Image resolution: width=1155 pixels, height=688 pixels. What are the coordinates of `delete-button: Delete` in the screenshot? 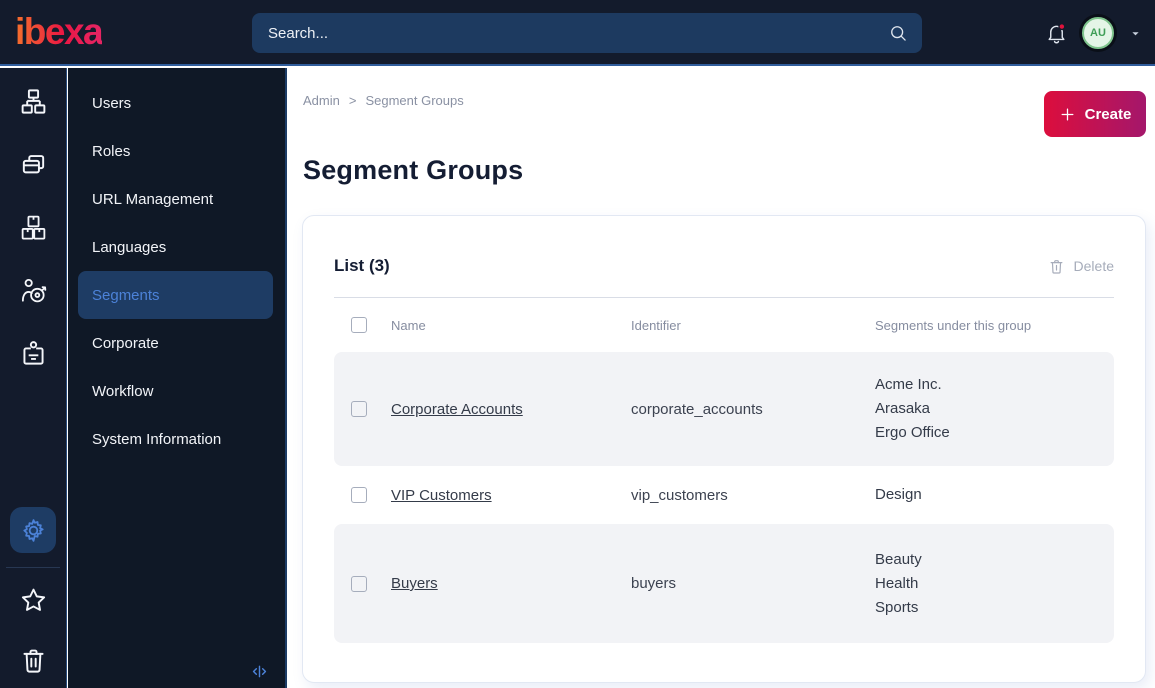 It's located at (1081, 266).